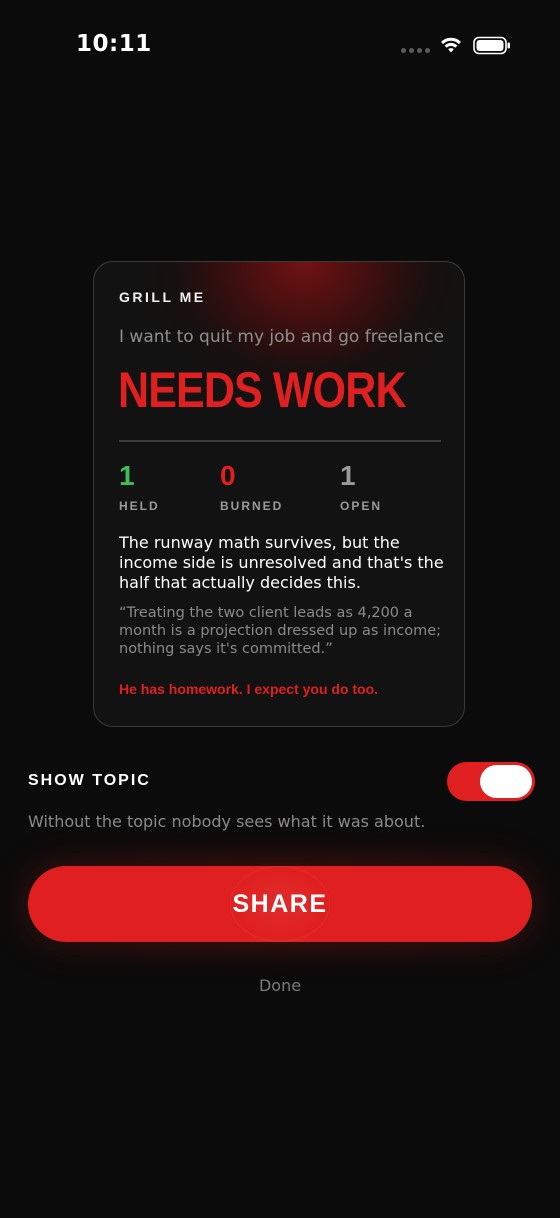 This screenshot has height=1218, width=560. I want to click on show-topic-toggle, so click(491, 781).